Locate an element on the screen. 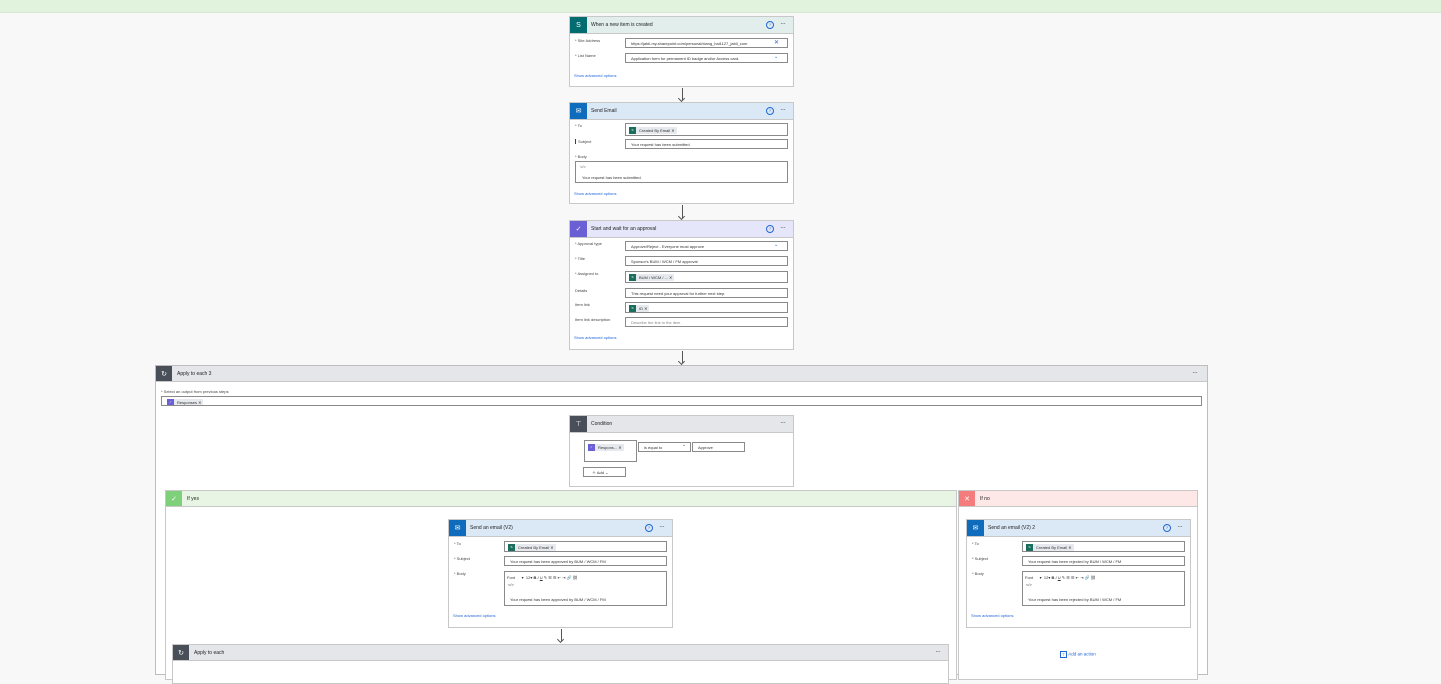 The height and width of the screenshot is (684, 1441). item-link-description-field: Describe the link to the item is located at coordinates (706, 322).